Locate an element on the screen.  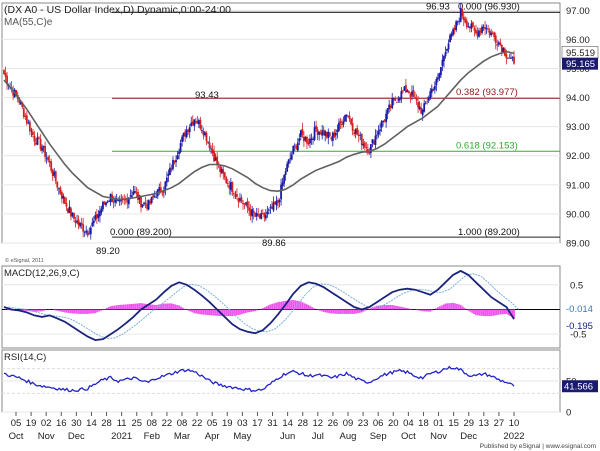
x-tick-label: 30 is located at coordinates (76, 423).